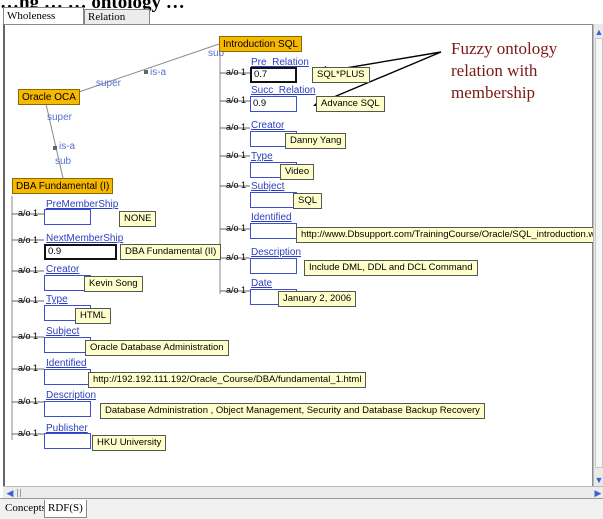 Image resolution: width=603 pixels, height=519 pixels. I want to click on slot-nextmembership-membership: 0.9, so click(80, 252).